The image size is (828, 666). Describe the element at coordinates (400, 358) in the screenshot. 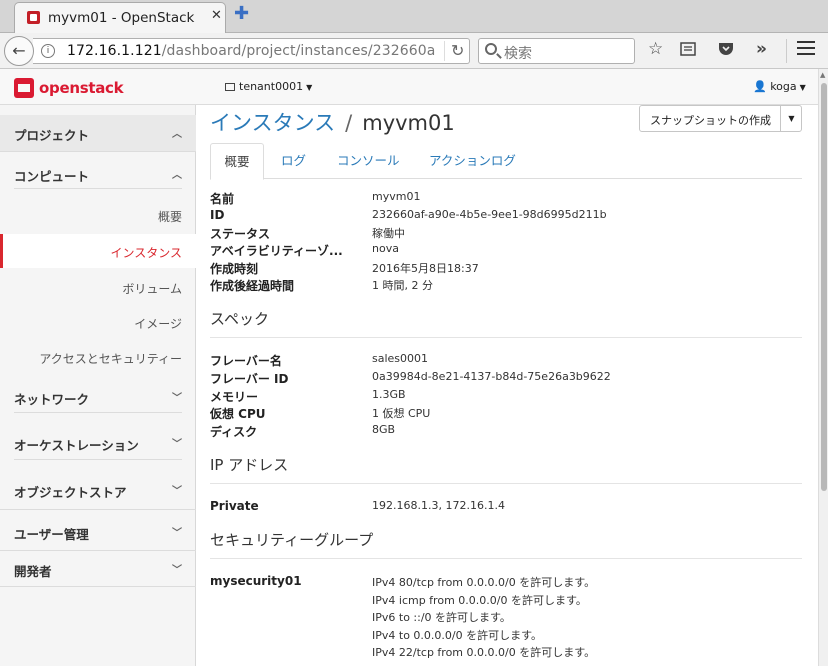

I see `field-value: sales0001` at that location.